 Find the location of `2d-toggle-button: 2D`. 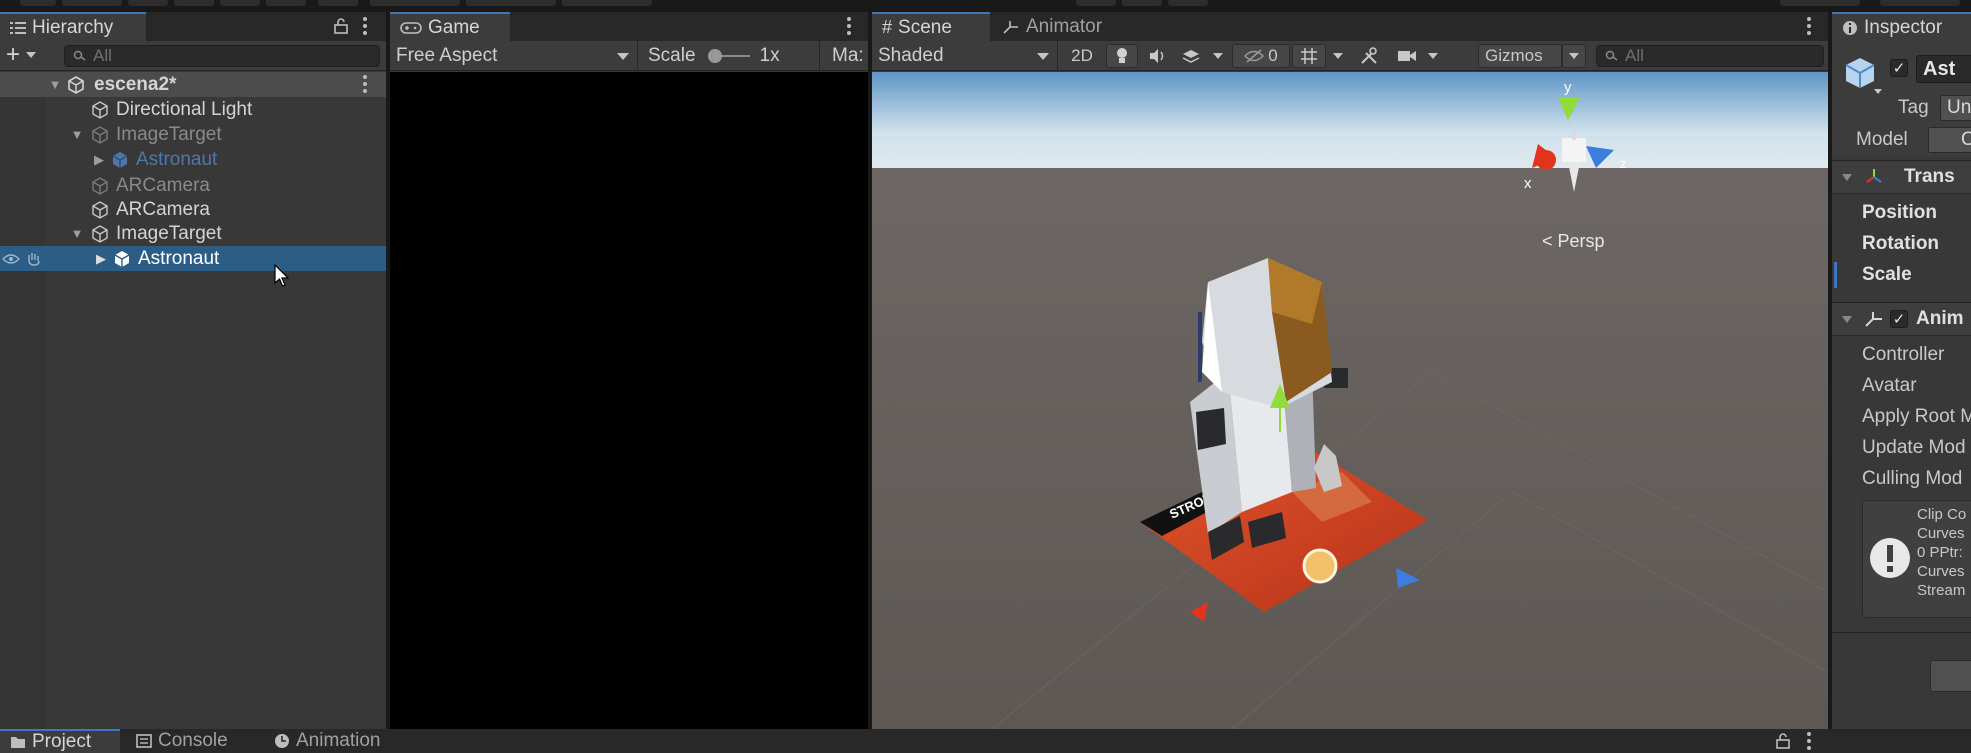

2d-toggle-button: 2D is located at coordinates (1082, 56).